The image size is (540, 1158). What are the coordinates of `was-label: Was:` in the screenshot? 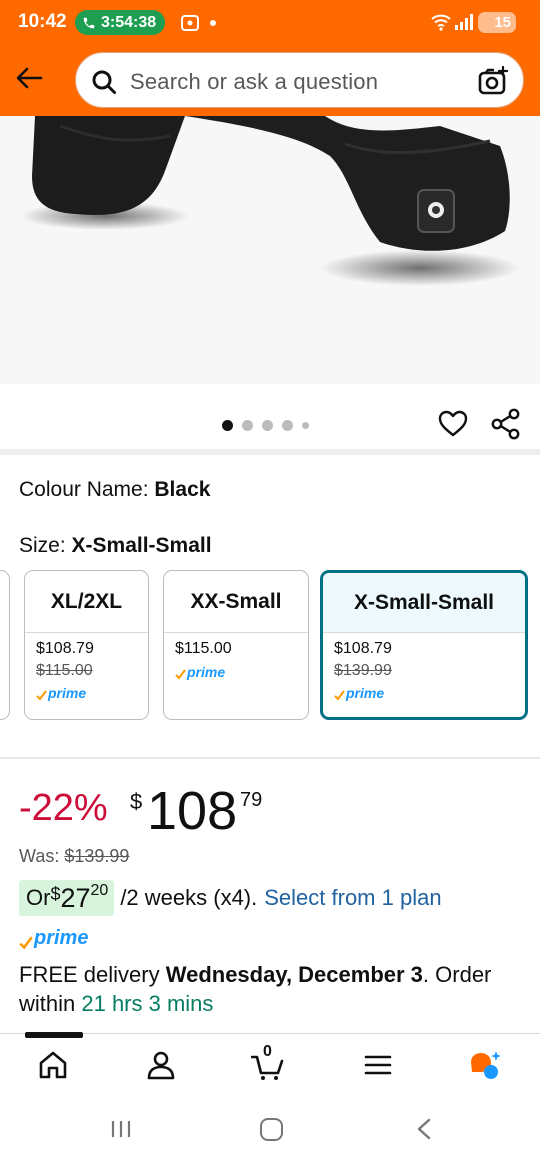 It's located at (42, 856).